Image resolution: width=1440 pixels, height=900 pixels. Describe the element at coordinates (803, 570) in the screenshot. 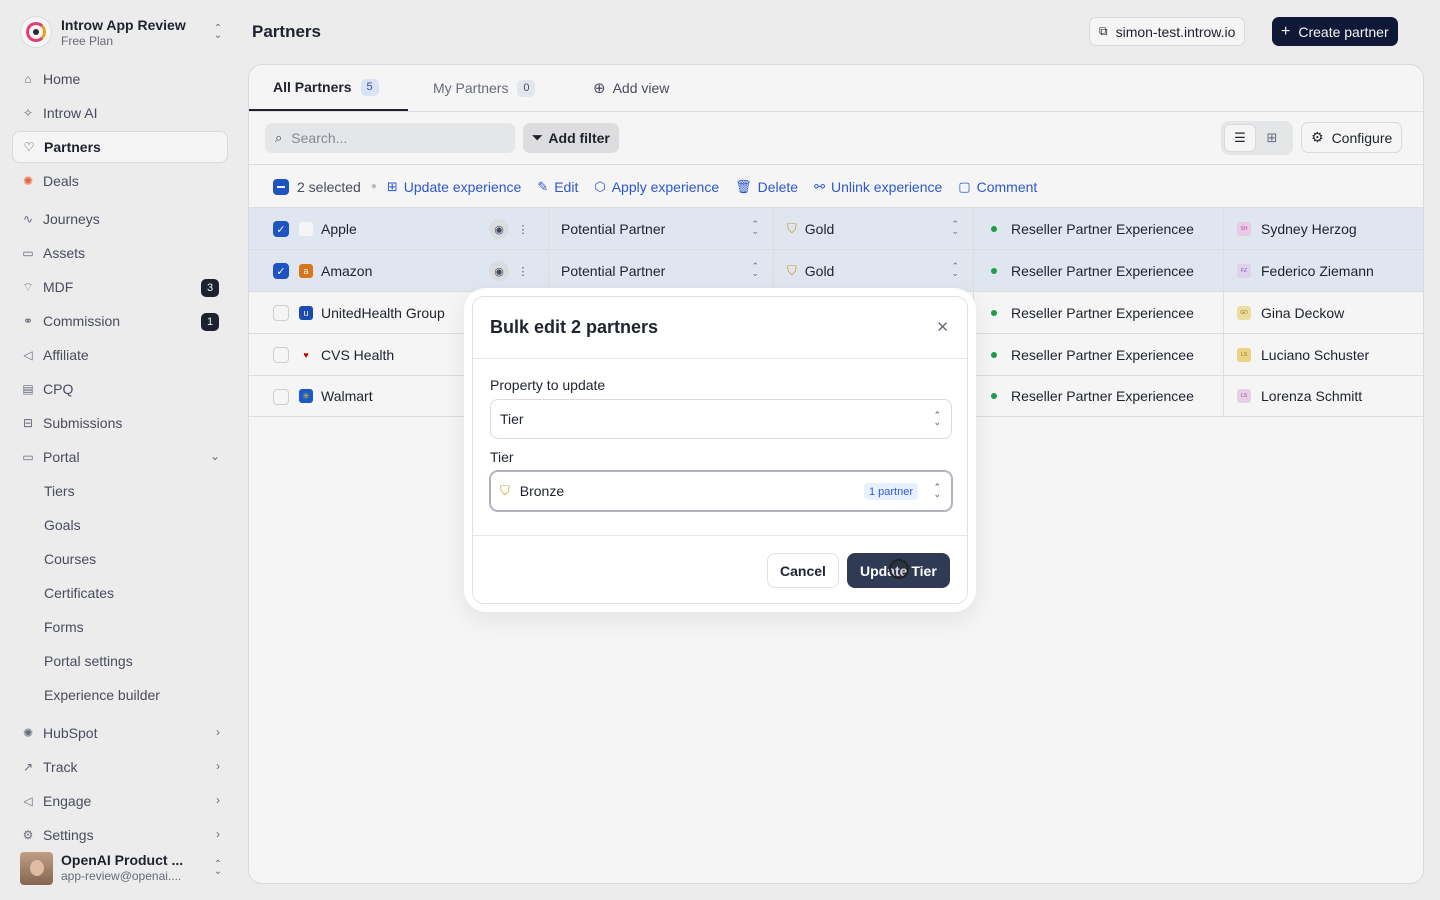

I see `cancel-button: Cancel` at that location.